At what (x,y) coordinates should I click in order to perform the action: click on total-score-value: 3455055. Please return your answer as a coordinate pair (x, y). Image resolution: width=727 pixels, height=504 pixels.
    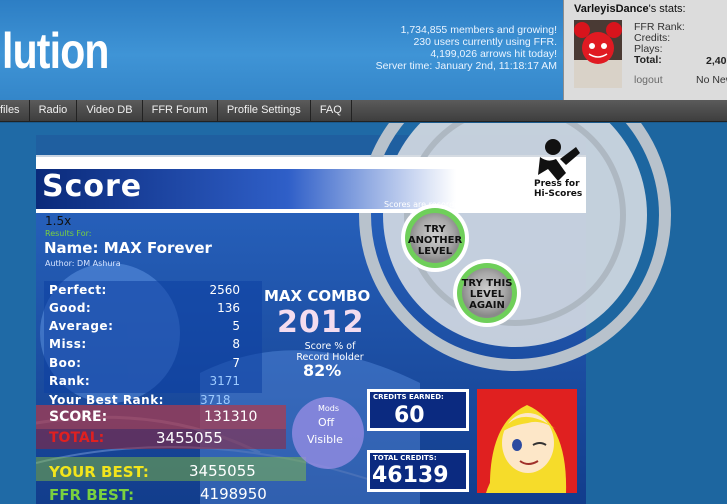
    Looking at the image, I should click on (189, 438).